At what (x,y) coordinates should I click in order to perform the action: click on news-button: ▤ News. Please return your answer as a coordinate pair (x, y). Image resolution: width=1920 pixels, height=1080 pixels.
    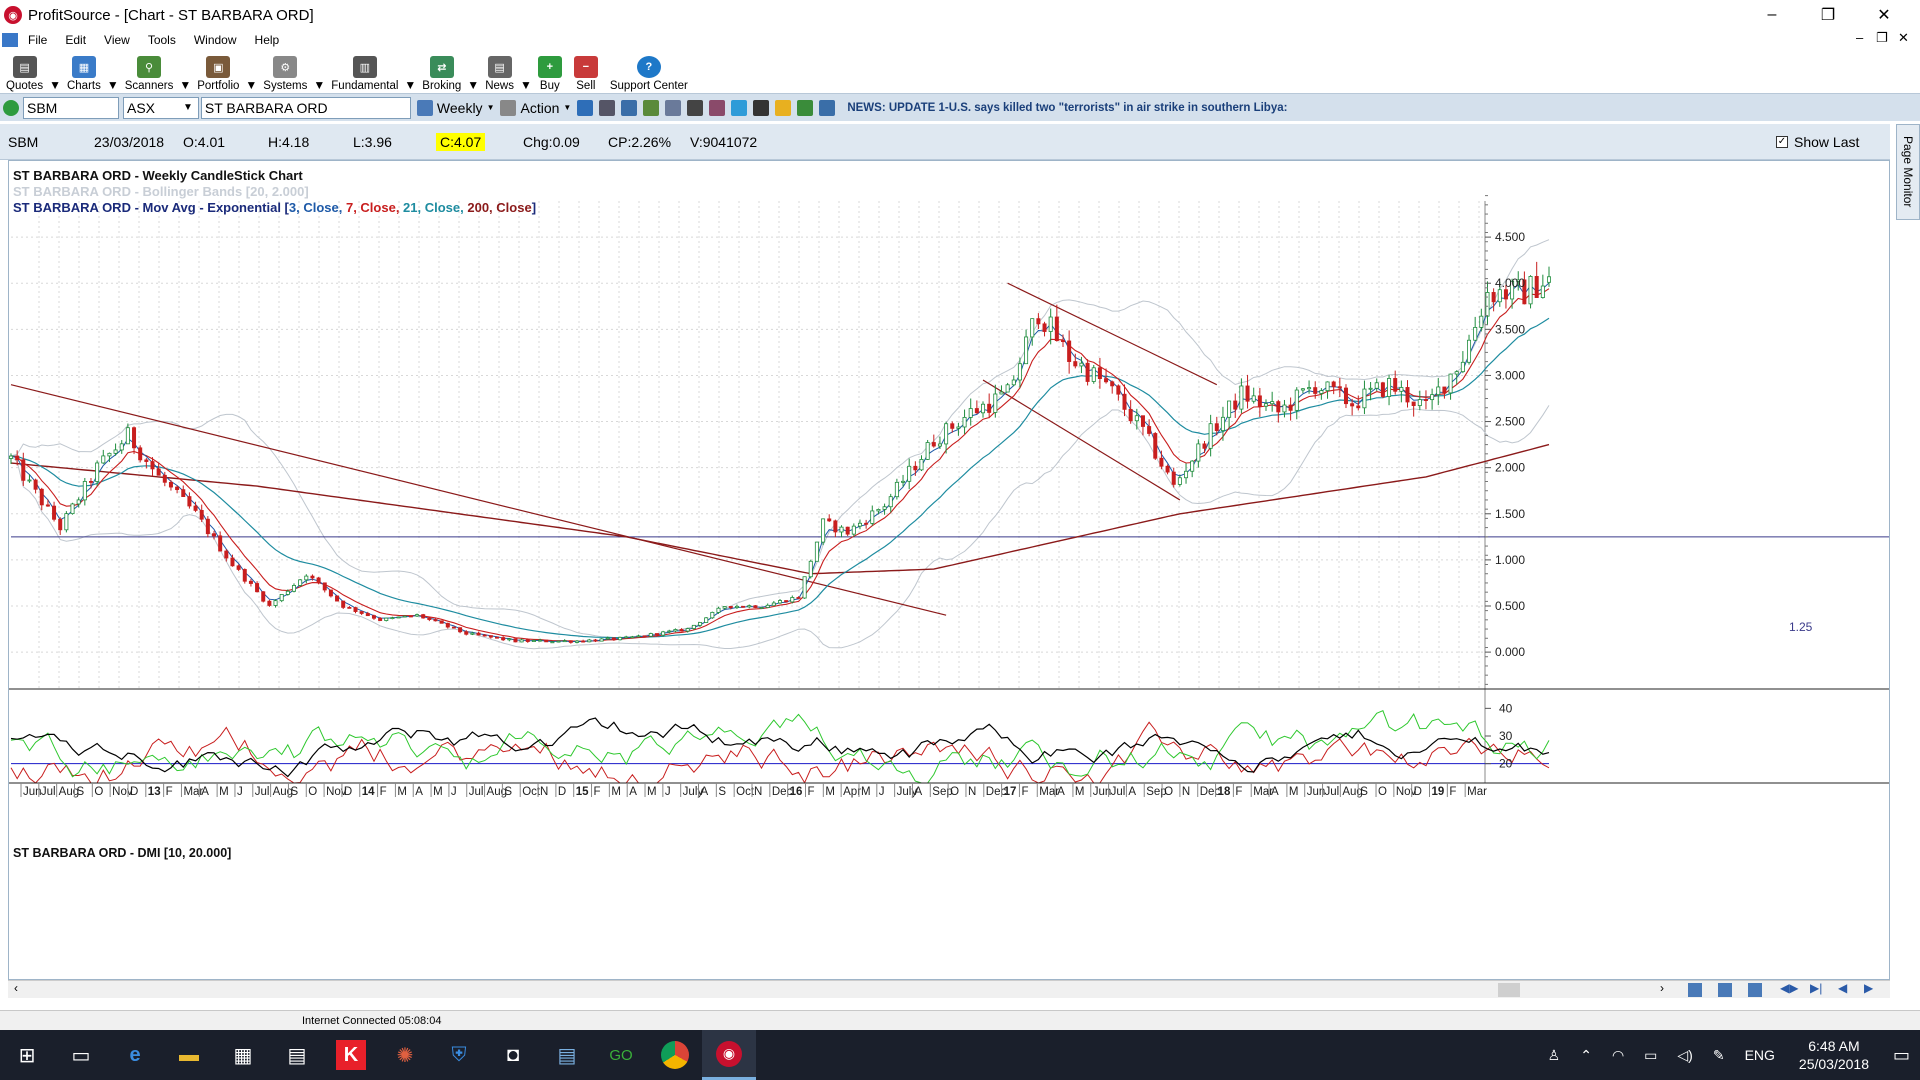
    Looking at the image, I should click on (499, 71).